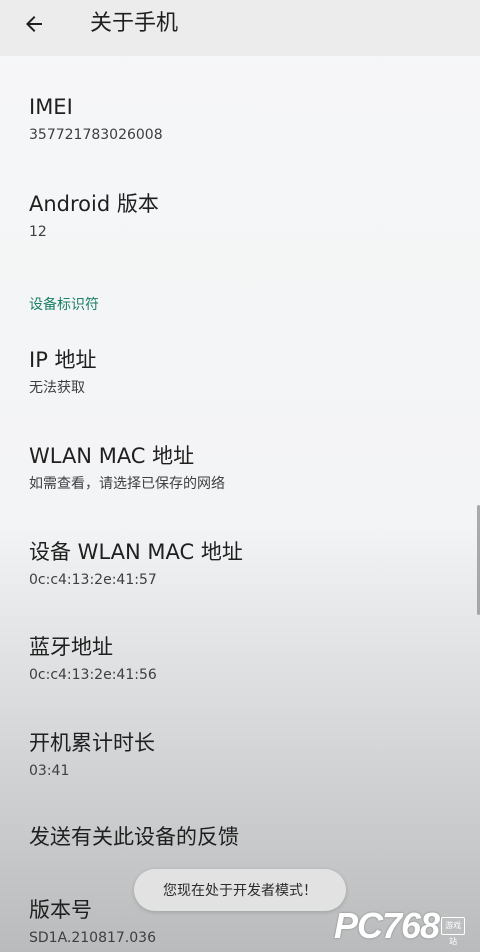 This screenshot has height=952, width=480. Describe the element at coordinates (134, 23) in the screenshot. I see `page-title: 关于手机` at that location.